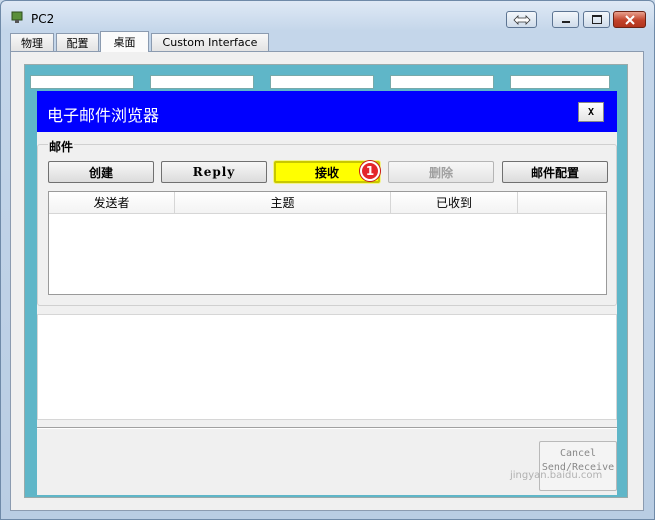 Image resolution: width=655 pixels, height=520 pixels. What do you see at coordinates (283, 203) in the screenshot?
I see `column-header-subject: 主题` at bounding box center [283, 203].